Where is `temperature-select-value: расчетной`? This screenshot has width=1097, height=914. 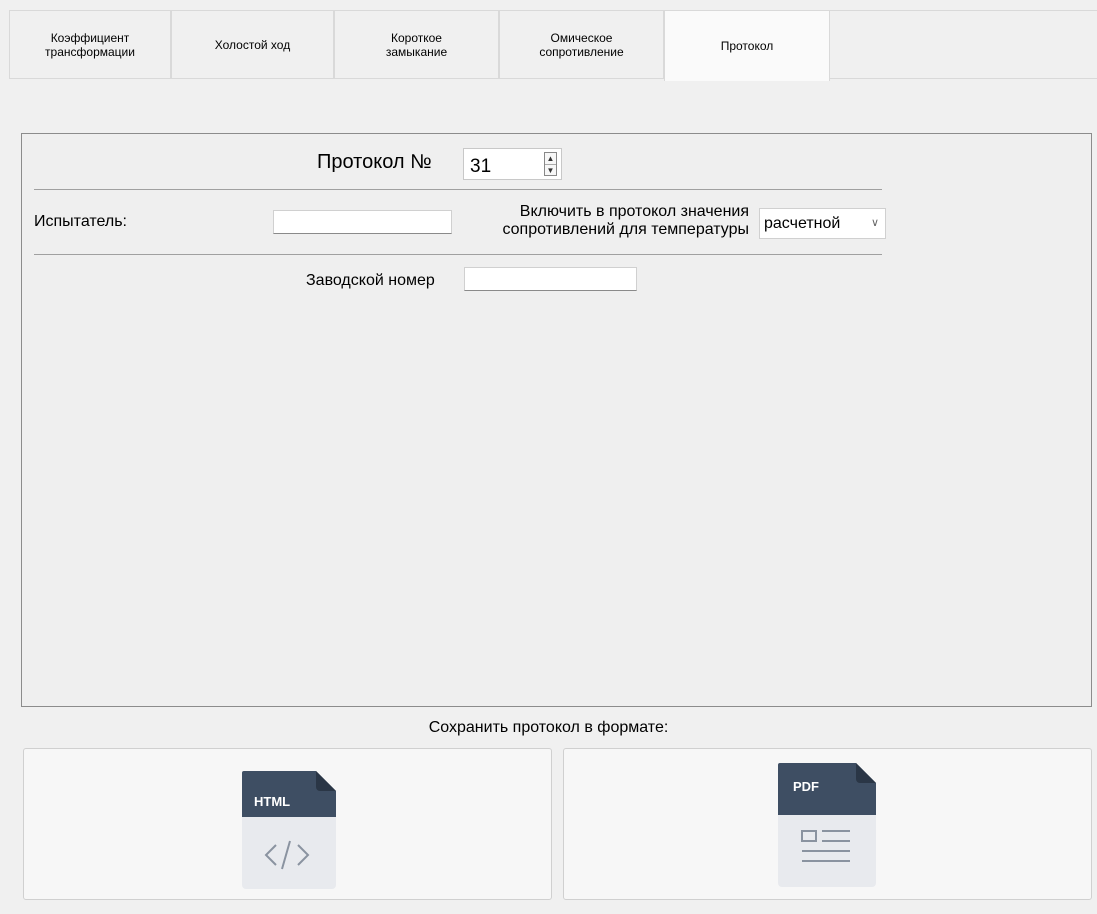 temperature-select-value: расчетной is located at coordinates (802, 223).